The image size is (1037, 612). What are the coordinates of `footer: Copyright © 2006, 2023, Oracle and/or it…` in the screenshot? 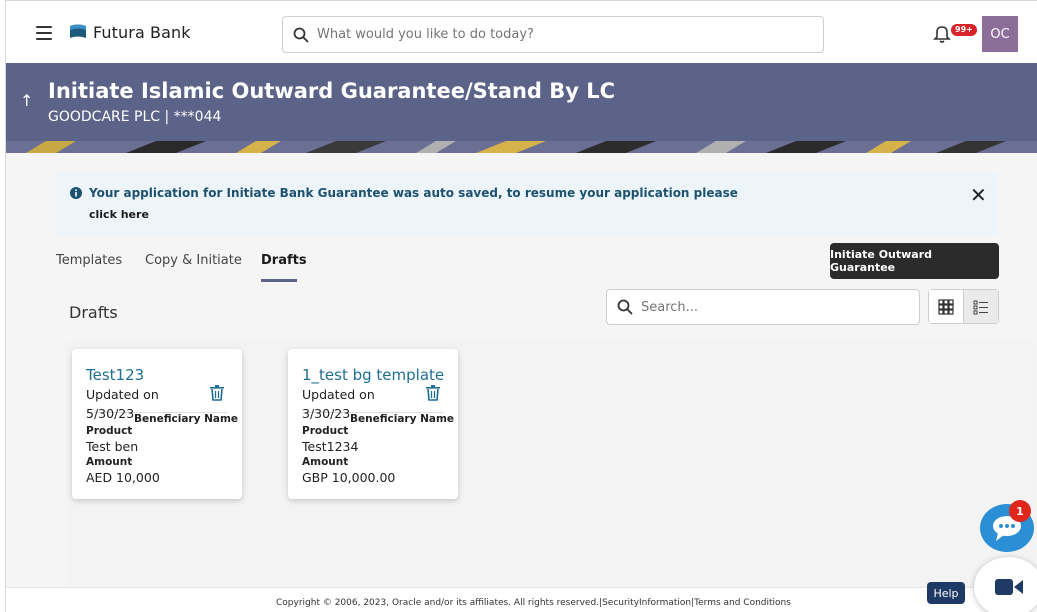 It's located at (521, 599).